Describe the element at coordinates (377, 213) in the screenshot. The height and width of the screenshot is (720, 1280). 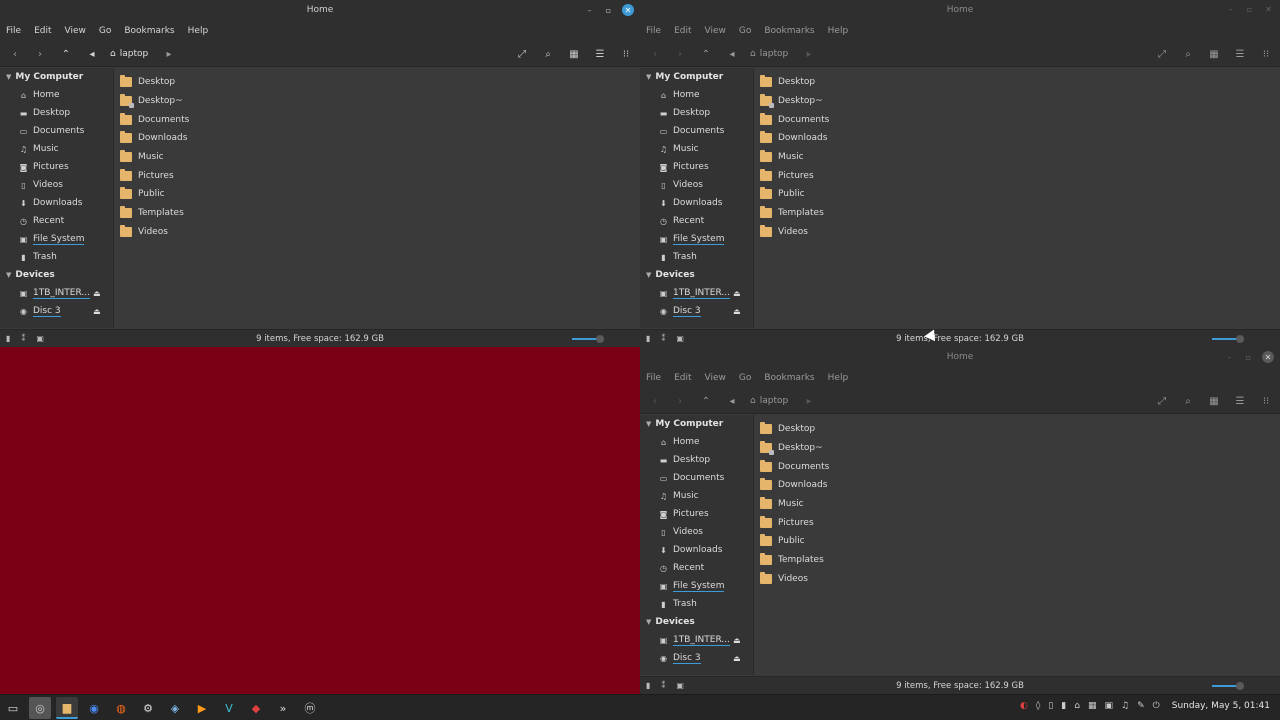
I see `file-item: Templates` at that location.